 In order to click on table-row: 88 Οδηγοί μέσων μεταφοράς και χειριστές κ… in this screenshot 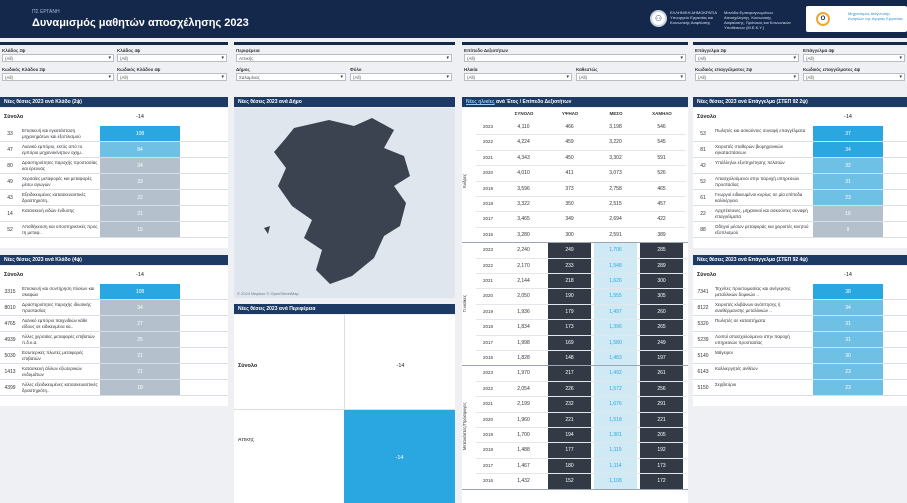, I will do `click(800, 230)`.